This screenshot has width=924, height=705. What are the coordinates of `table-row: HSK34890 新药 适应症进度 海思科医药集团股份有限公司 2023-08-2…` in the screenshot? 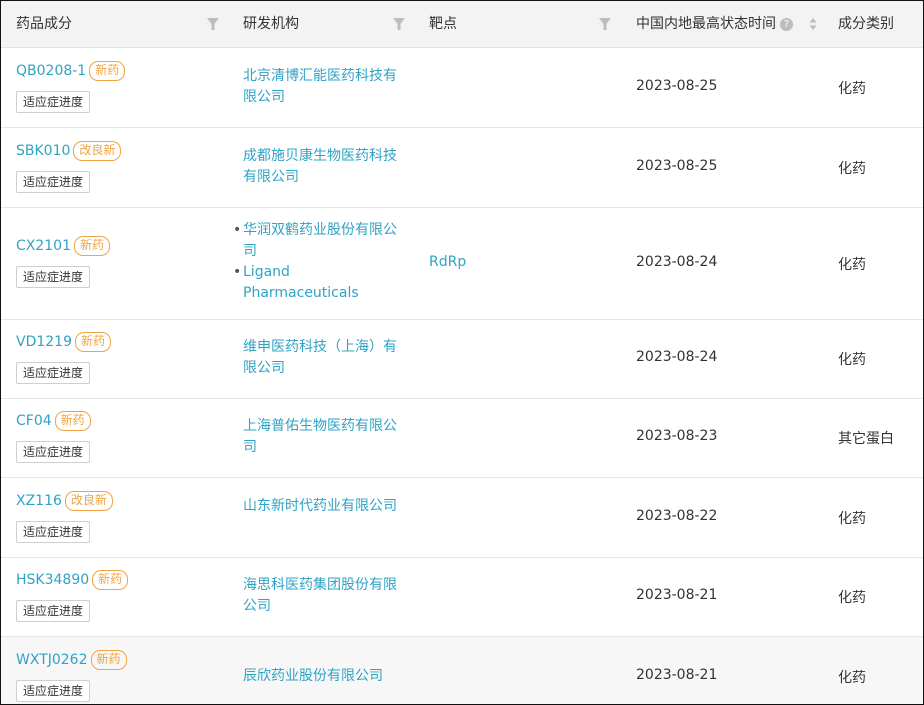 It's located at (462, 597).